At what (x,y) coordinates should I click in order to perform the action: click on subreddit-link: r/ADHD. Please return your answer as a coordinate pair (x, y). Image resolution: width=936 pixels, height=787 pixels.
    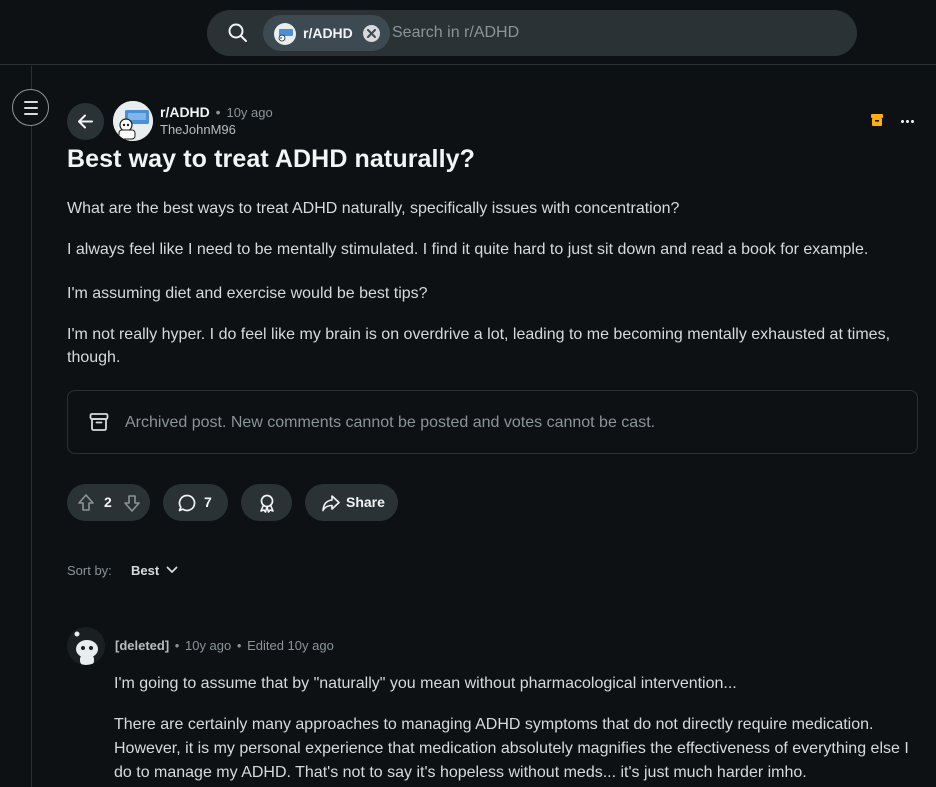
    Looking at the image, I should click on (185, 112).